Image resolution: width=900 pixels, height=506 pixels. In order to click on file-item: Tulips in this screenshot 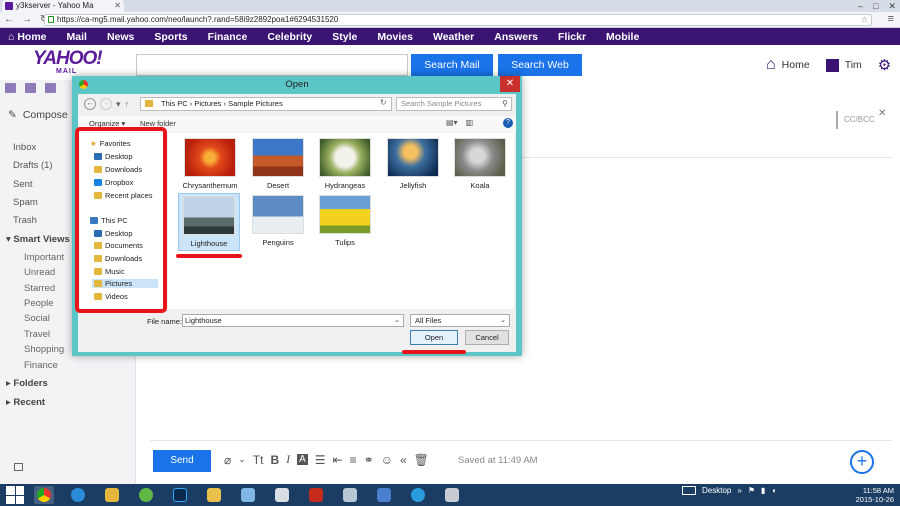, I will do `click(345, 221)`.